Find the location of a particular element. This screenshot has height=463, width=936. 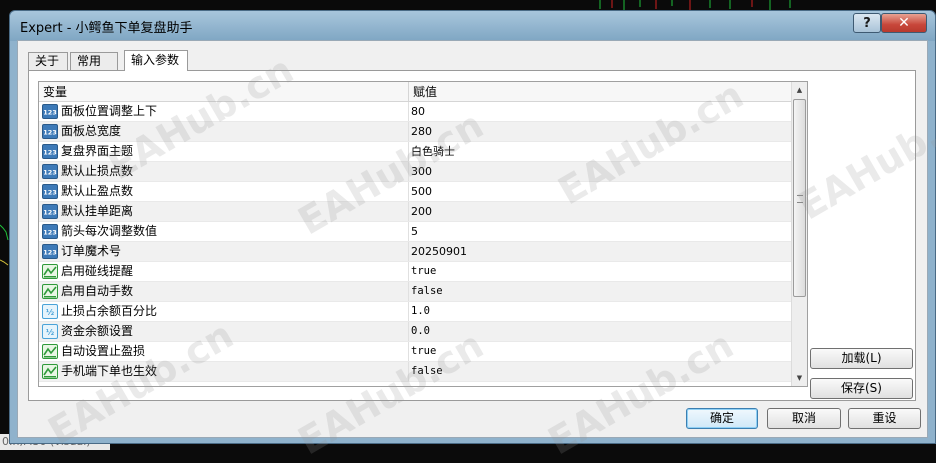

column-header-value: 赋值 is located at coordinates (600, 92).